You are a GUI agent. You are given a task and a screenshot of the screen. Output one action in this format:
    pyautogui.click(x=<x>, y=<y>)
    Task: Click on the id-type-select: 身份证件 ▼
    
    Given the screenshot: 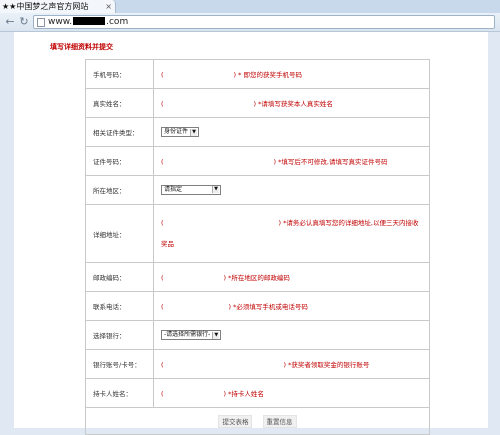 What is the action you would take?
    pyautogui.click(x=180, y=132)
    